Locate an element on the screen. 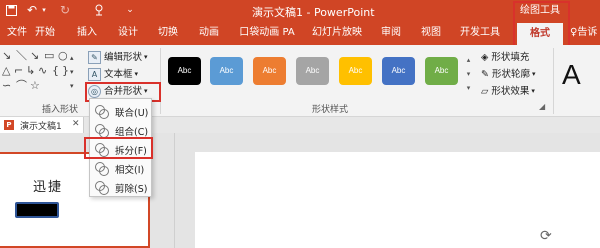 This screenshot has width=600, height=248. shape-elbow-arrow-icon: ↳ is located at coordinates (30, 71).